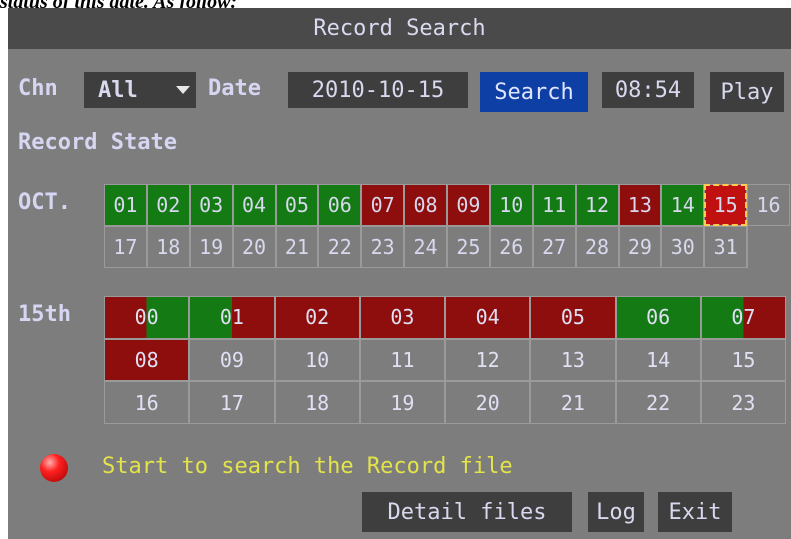 Image resolution: width=791 pixels, height=539 pixels. What do you see at coordinates (399, 28) in the screenshot?
I see `window-title: Record Search` at bounding box center [399, 28].